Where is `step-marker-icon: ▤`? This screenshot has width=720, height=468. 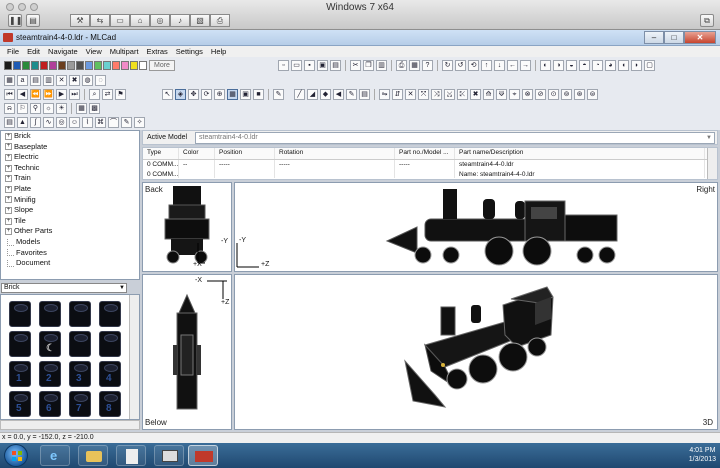 step-marker-icon: ▤ is located at coordinates (364, 94).